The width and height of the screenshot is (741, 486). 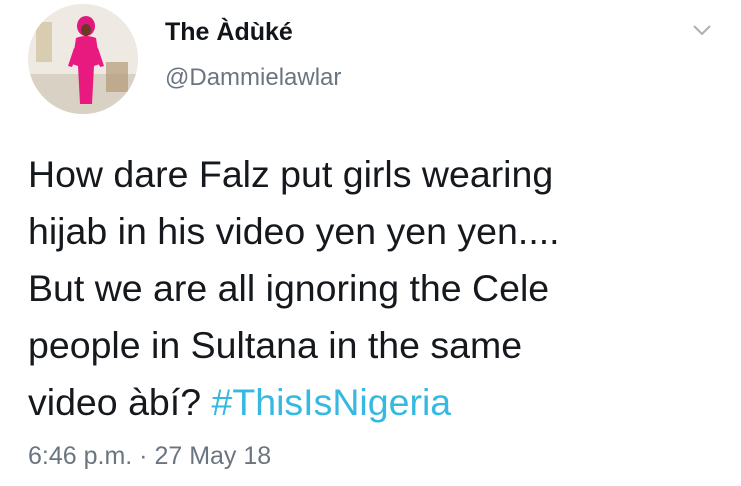 What do you see at coordinates (275, 345) in the screenshot?
I see `tweet-text-line: people in Sultana in the same` at bounding box center [275, 345].